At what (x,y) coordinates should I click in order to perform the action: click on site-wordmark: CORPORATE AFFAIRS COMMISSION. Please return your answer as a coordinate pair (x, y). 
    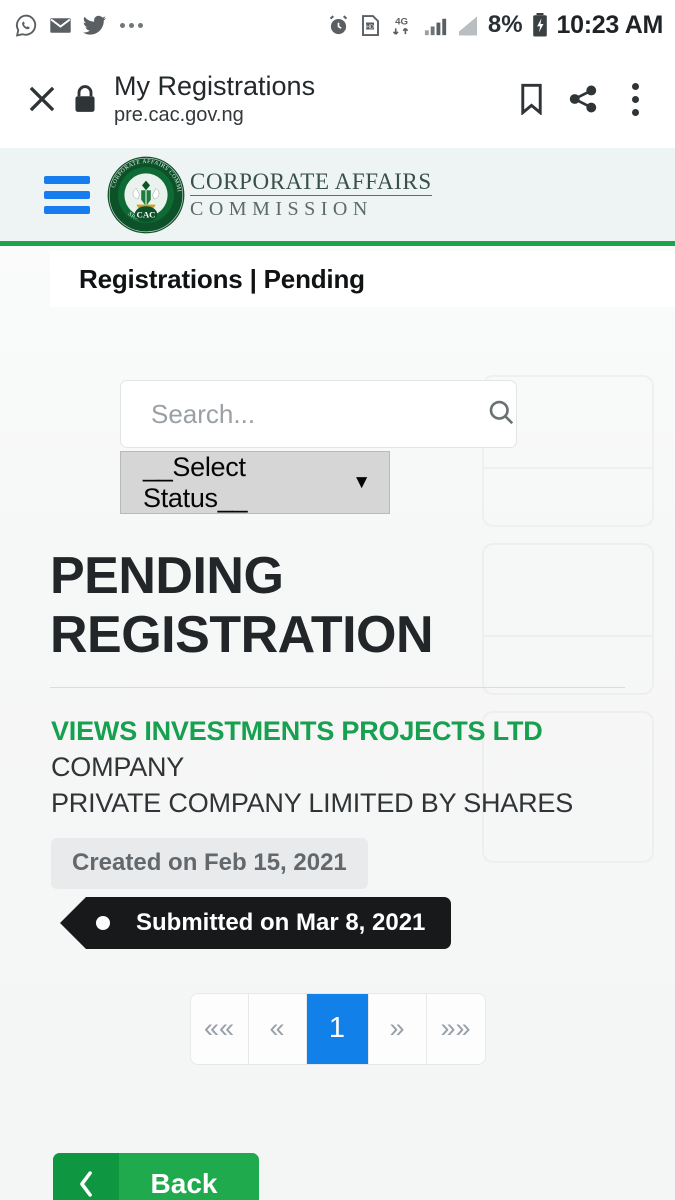
    Looking at the image, I should click on (311, 194).